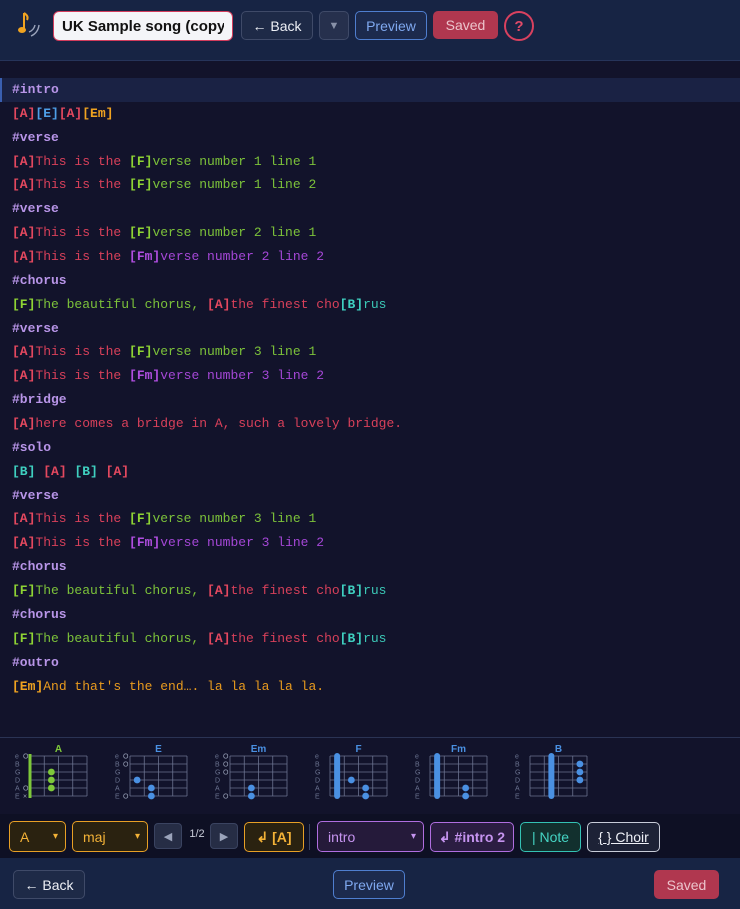 The height and width of the screenshot is (909, 740). I want to click on string-name-label: E, so click(17, 797).